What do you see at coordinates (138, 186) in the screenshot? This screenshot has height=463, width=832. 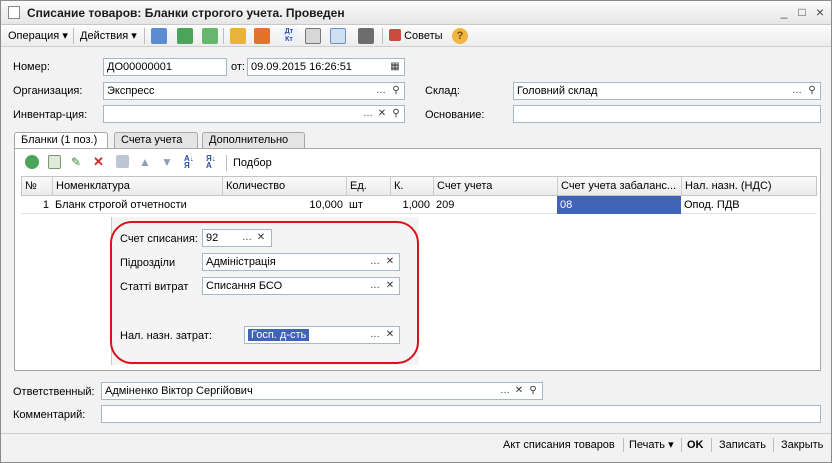 I see `column-header: Номенклатура` at bounding box center [138, 186].